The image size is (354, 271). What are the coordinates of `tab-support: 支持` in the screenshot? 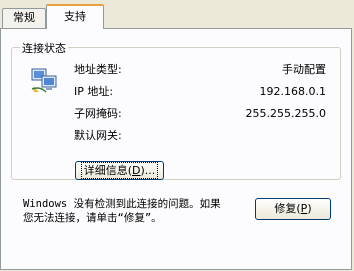 It's located at (75, 16).